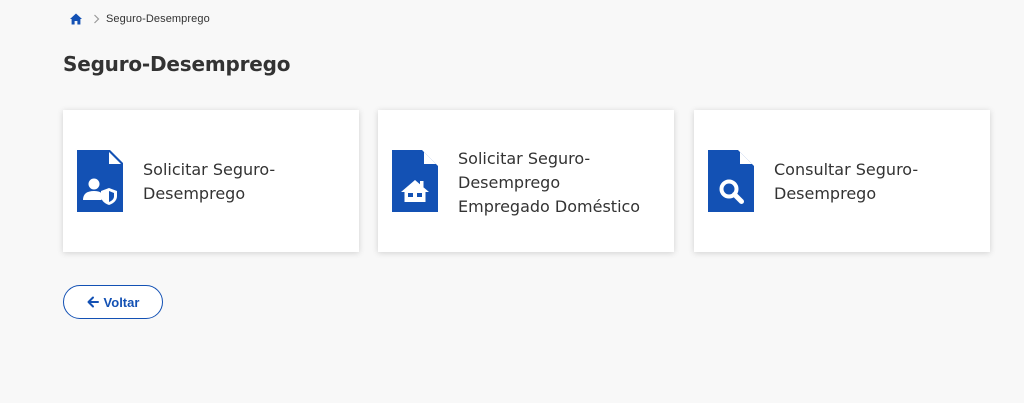 The width and height of the screenshot is (1024, 403). What do you see at coordinates (177, 64) in the screenshot?
I see `page-title: Seguro-Desemprego` at bounding box center [177, 64].